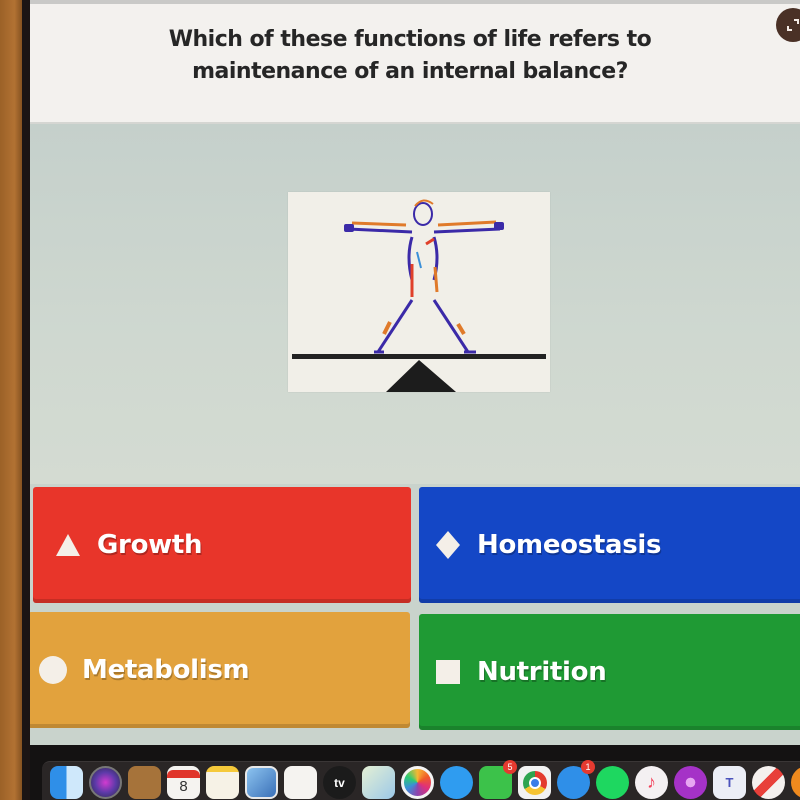 Image resolution: width=800 pixels, height=800 pixels. What do you see at coordinates (498, 779) in the screenshot?
I see `facetime-icon: 5` at bounding box center [498, 779].